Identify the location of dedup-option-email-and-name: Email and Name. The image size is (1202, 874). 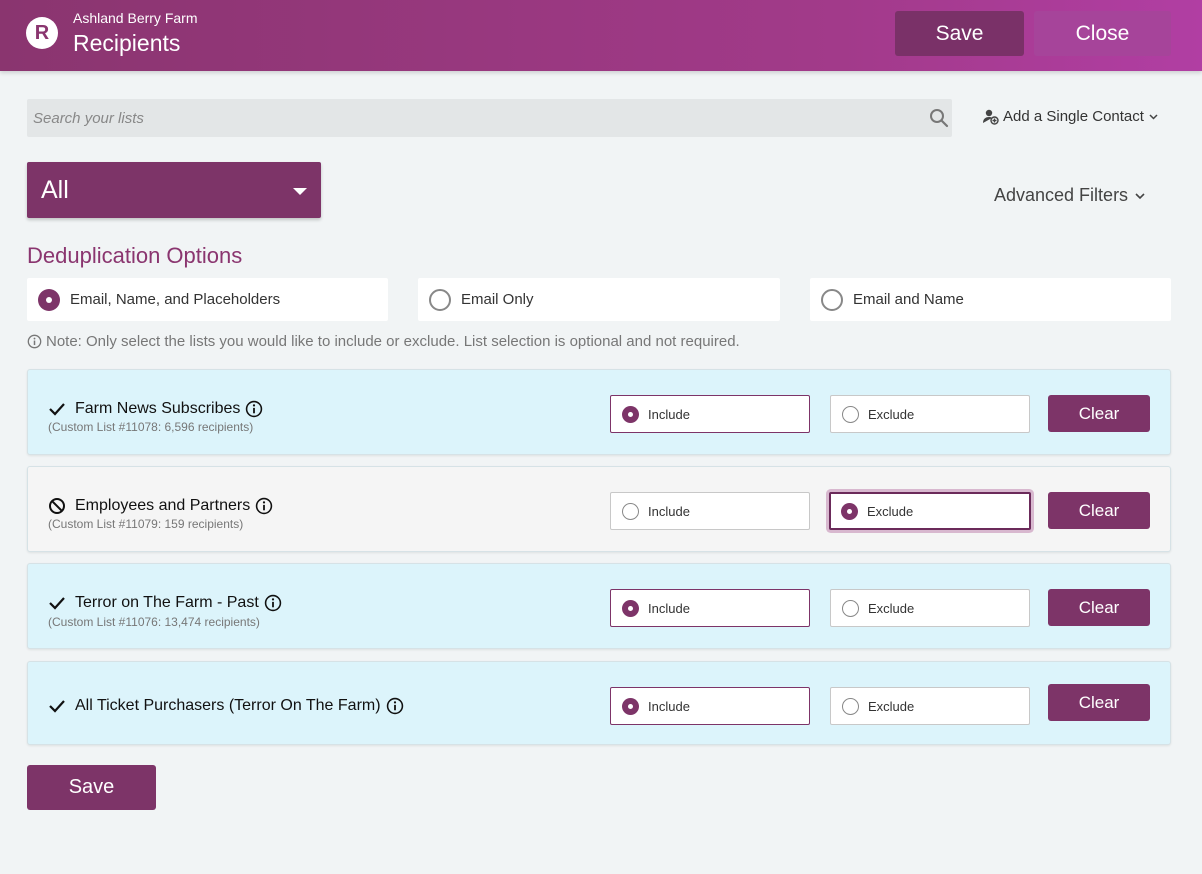
(990, 299).